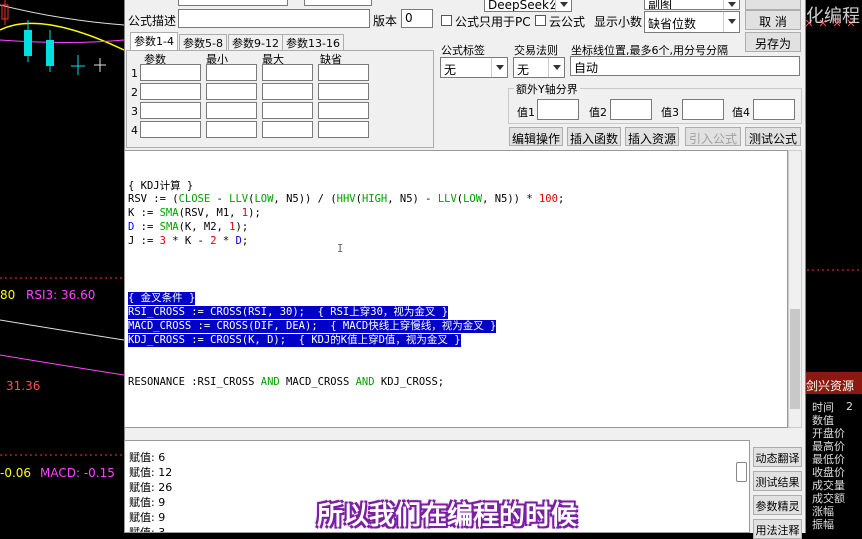 The width and height of the screenshot is (862, 539). What do you see at coordinates (833, 16) in the screenshot?
I see `watermark-text: 化编程` at bounding box center [833, 16].